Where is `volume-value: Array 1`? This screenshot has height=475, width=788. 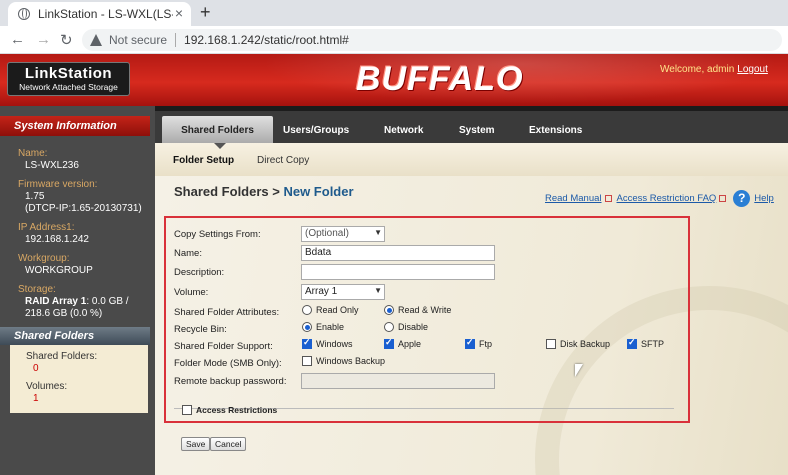 volume-value: Array 1 is located at coordinates (321, 291).